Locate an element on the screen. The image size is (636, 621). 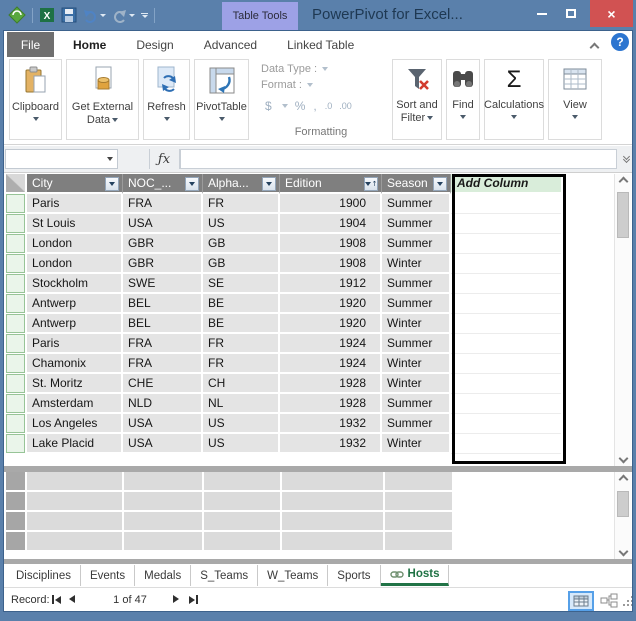
undo-dropdown-caret is located at coordinates (103, 15).